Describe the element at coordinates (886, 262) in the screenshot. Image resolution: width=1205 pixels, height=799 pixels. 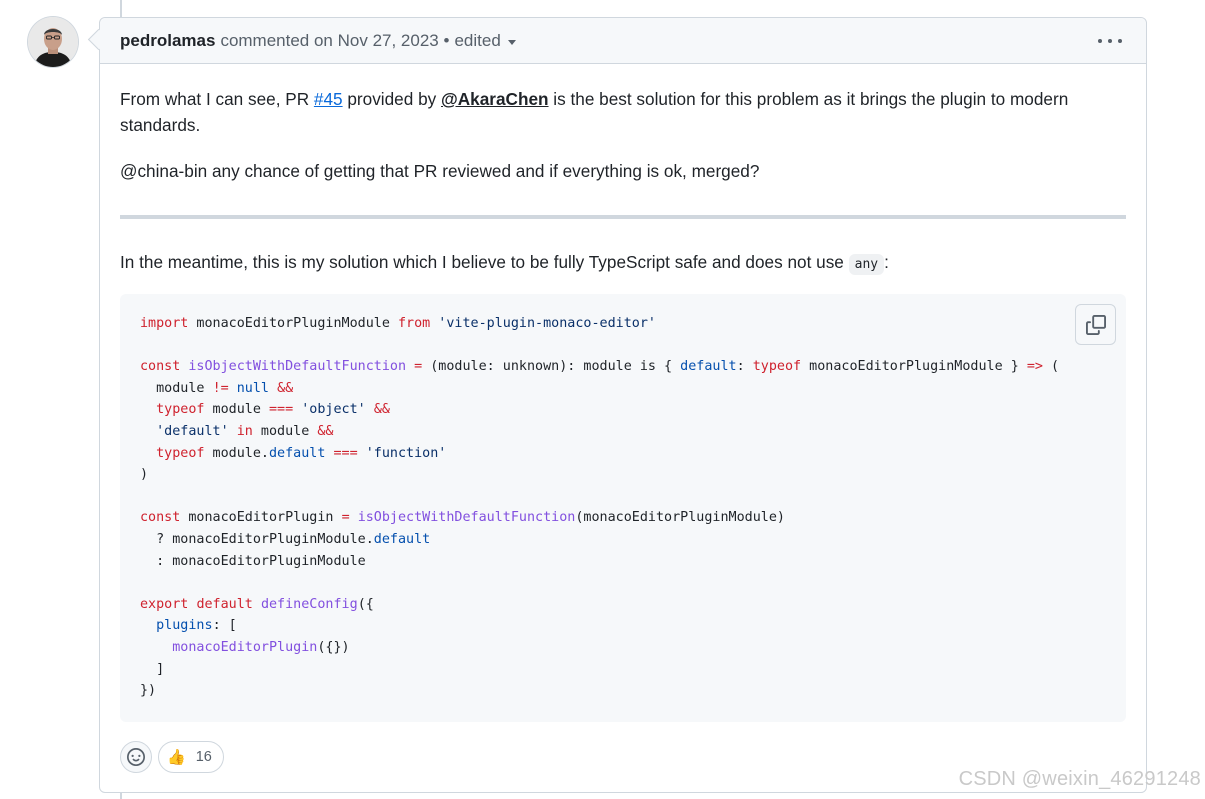
I see `paragraph-3-colon: :` at that location.